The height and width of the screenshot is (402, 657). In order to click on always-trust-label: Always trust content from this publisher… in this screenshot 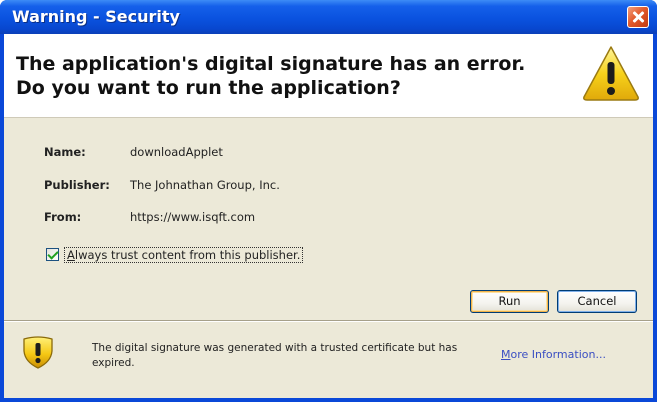, I will do `click(184, 255)`.